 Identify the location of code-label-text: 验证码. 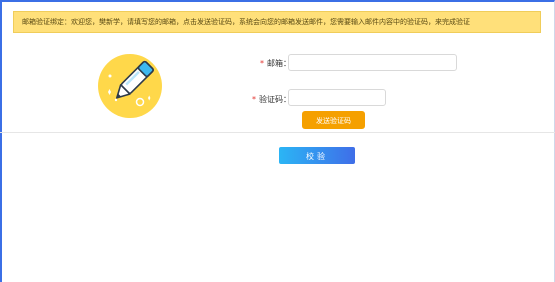
(271, 99).